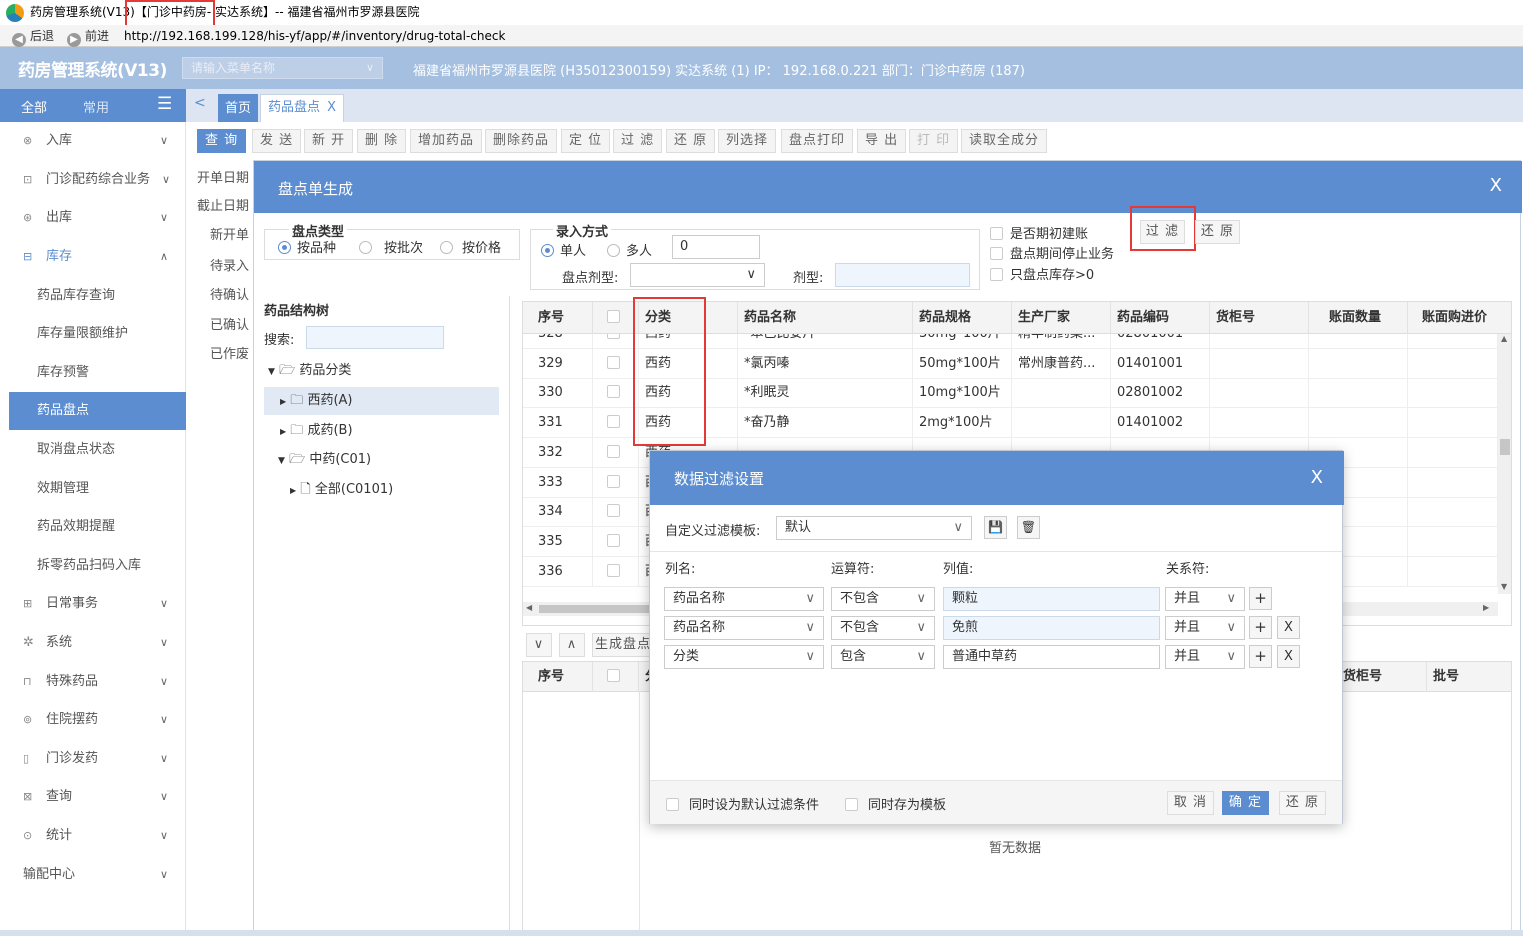  What do you see at coordinates (1382, 677) in the screenshot?
I see `col-cabinet-2: 货柜号` at bounding box center [1382, 677].